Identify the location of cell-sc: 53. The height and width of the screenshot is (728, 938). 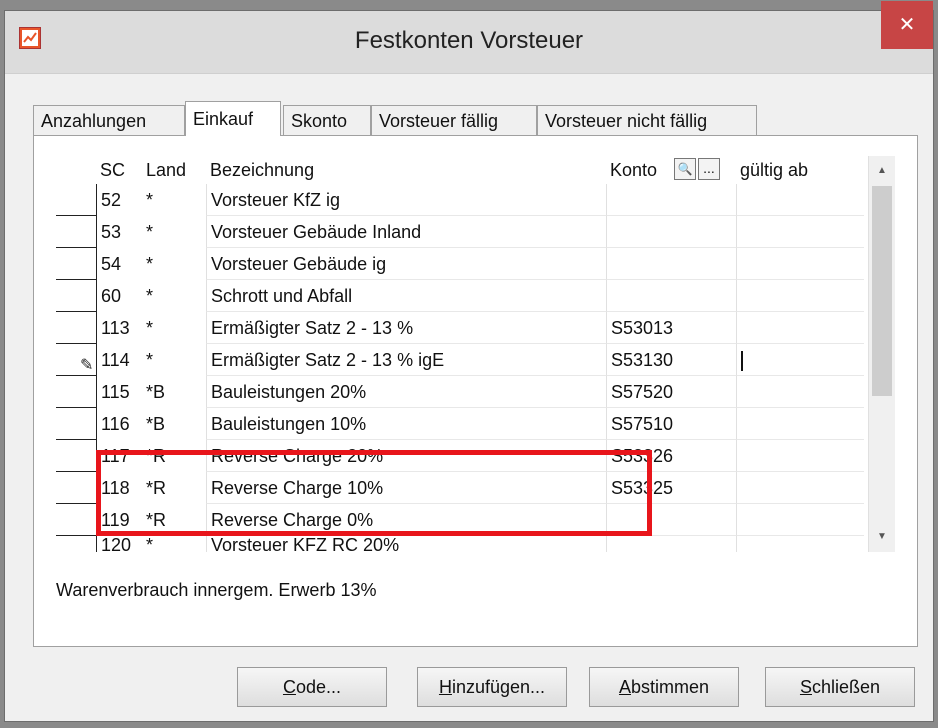
(119, 232).